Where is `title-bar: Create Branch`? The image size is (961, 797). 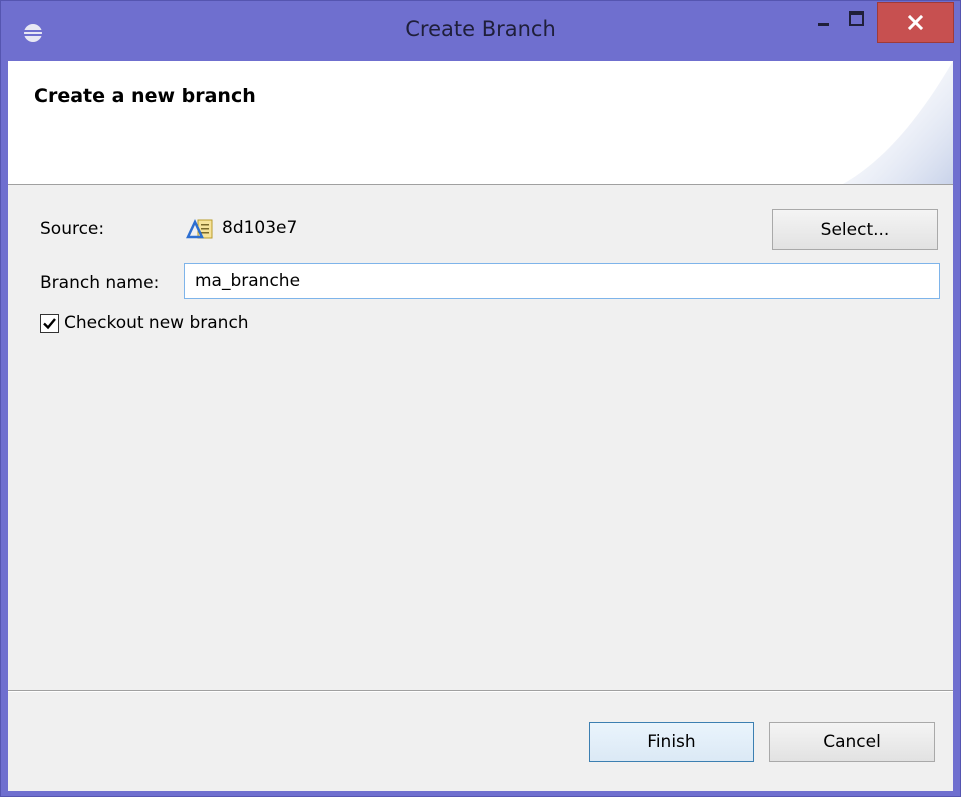
title-bar: Create Branch is located at coordinates (480, 31).